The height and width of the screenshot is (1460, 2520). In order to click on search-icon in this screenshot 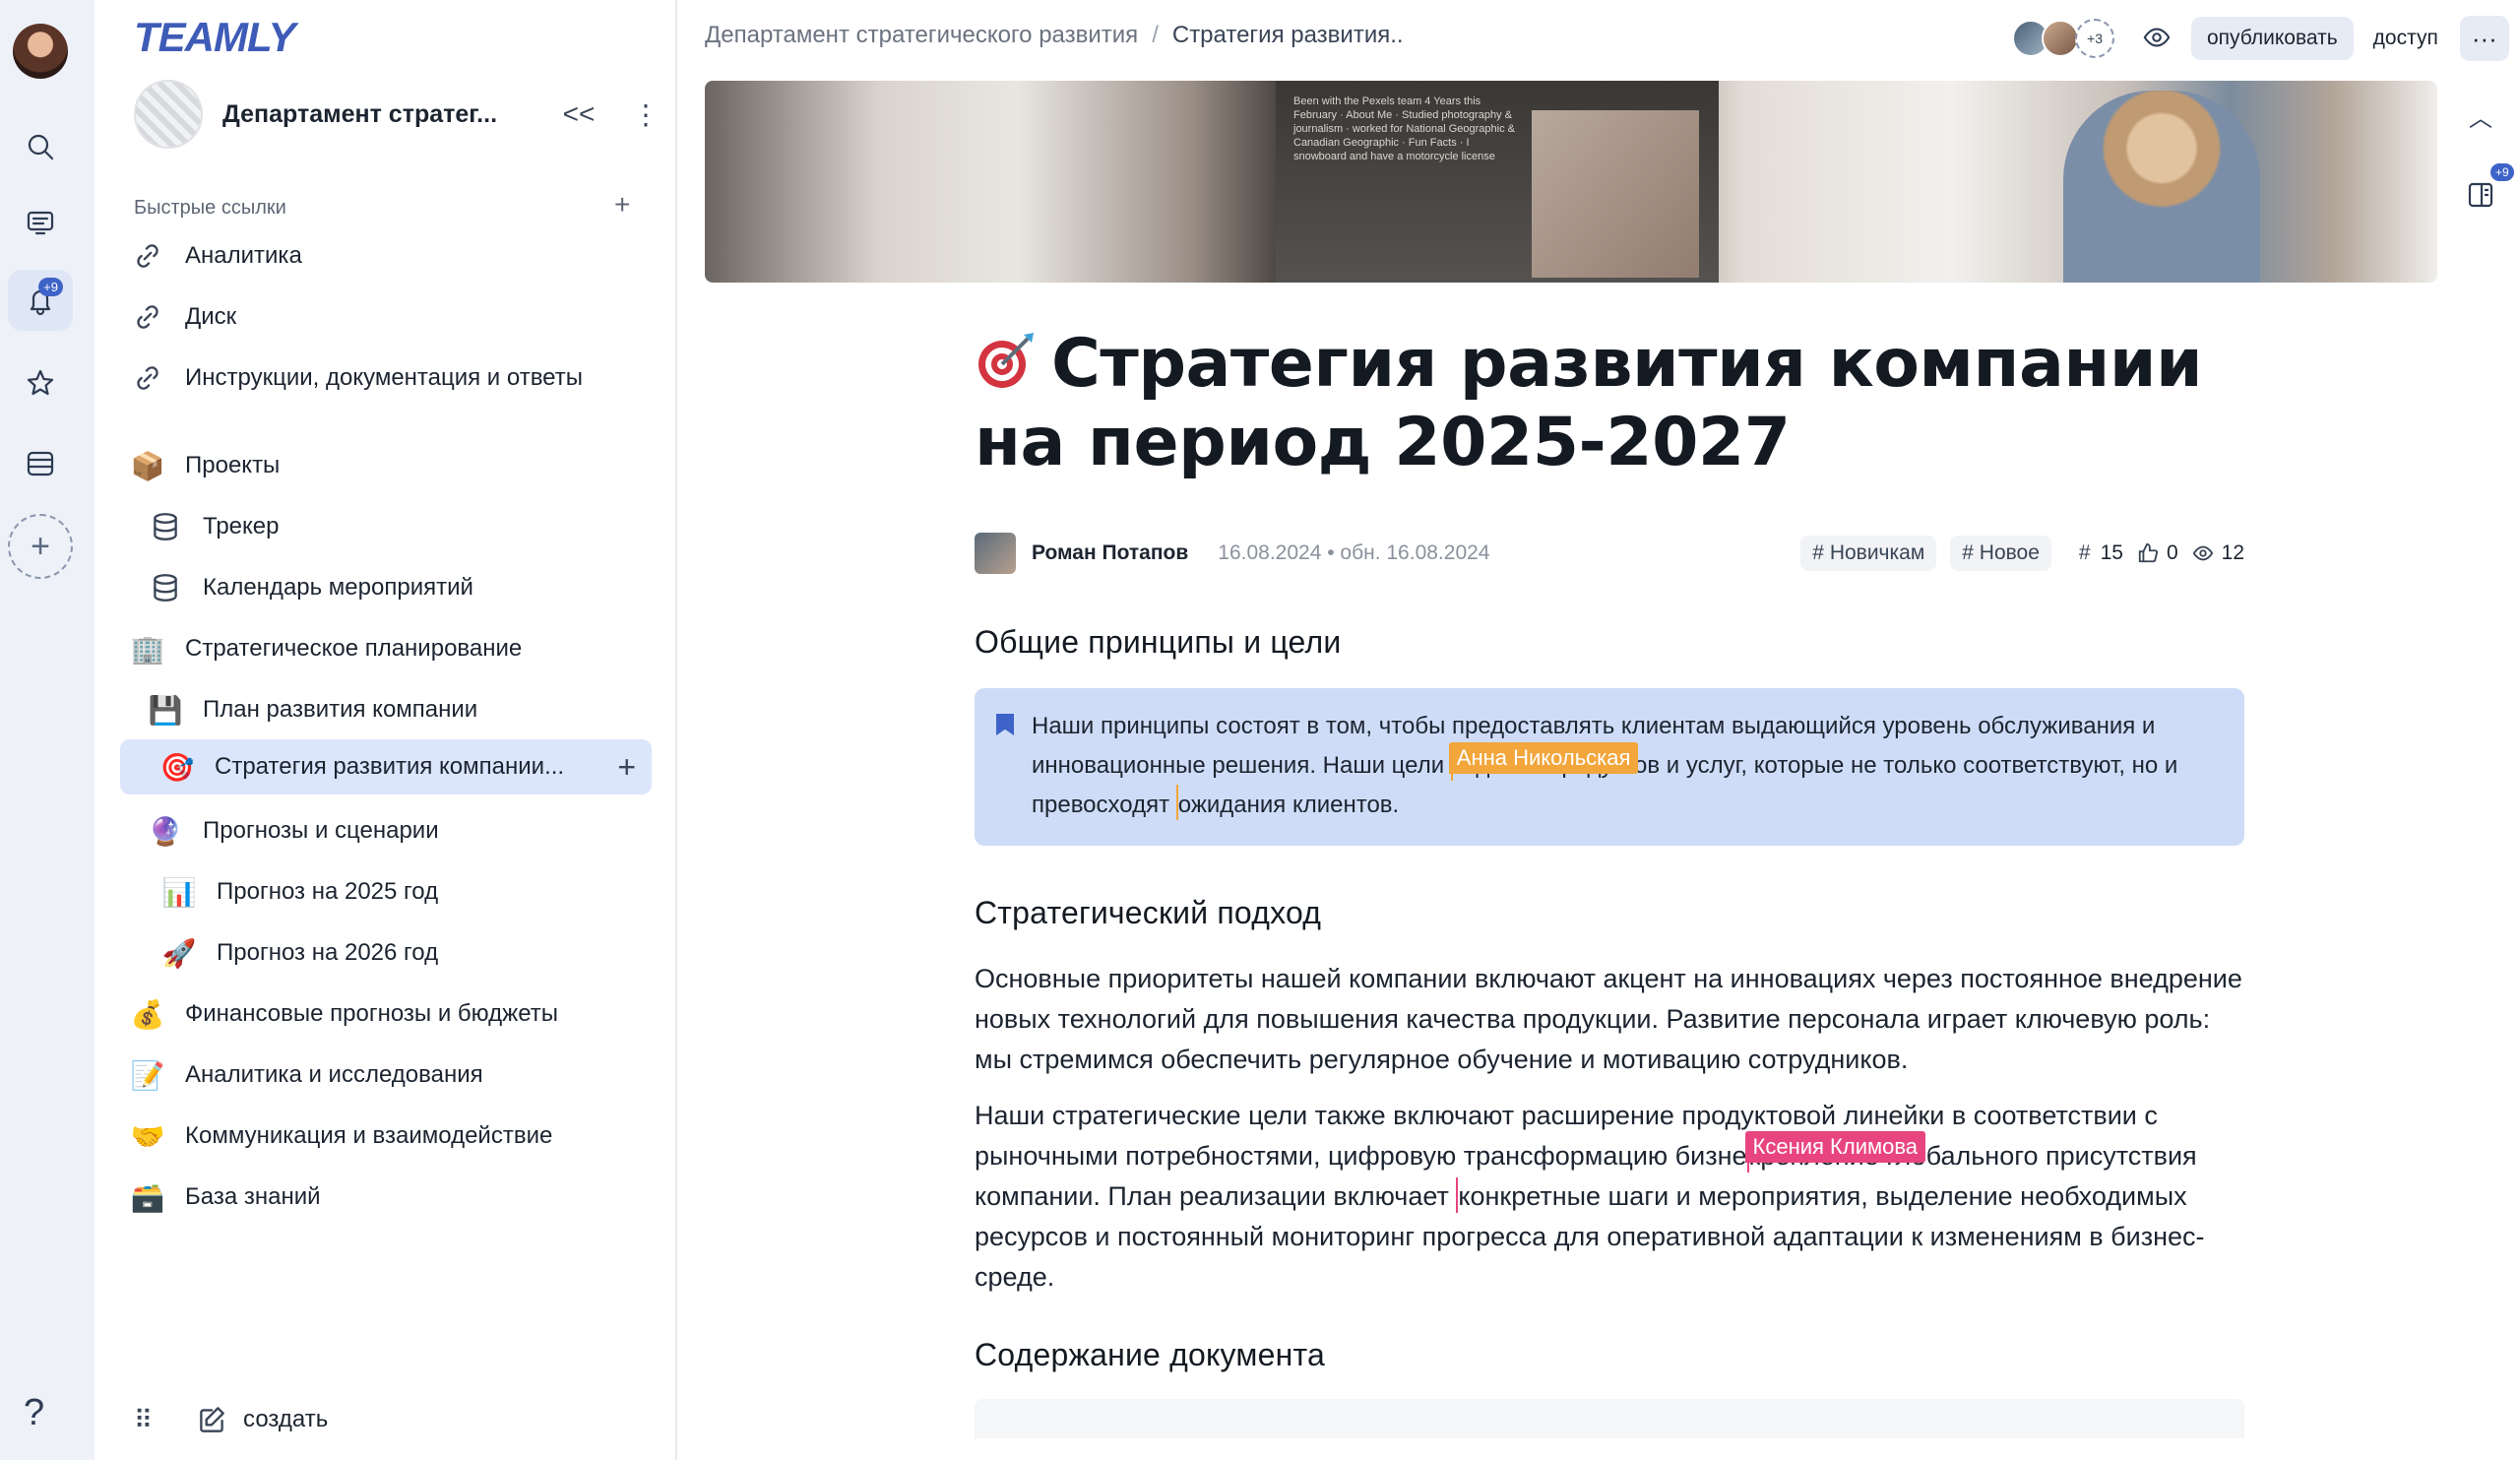, I will do `click(40, 146)`.